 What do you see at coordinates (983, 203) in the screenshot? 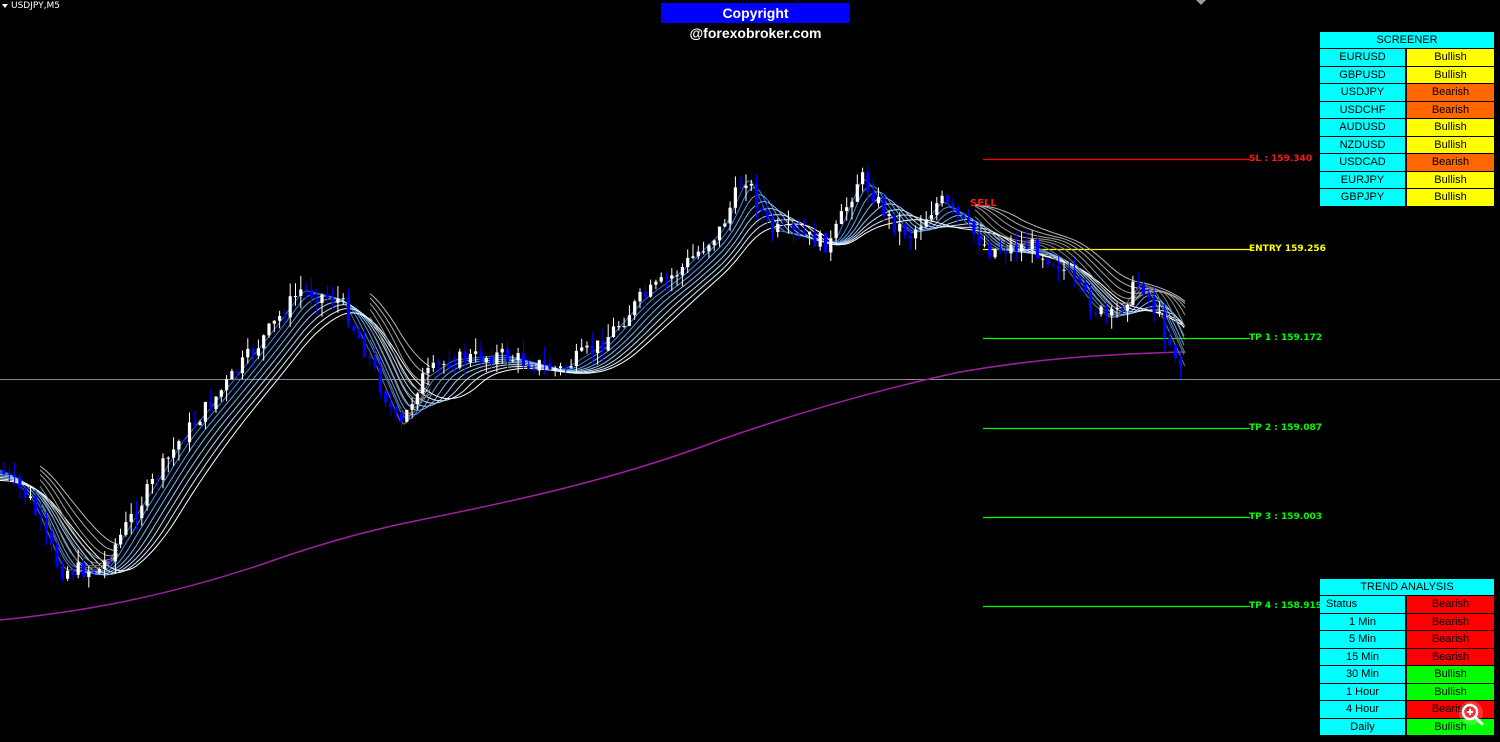
I see `sell-signal-label: SELL` at bounding box center [983, 203].